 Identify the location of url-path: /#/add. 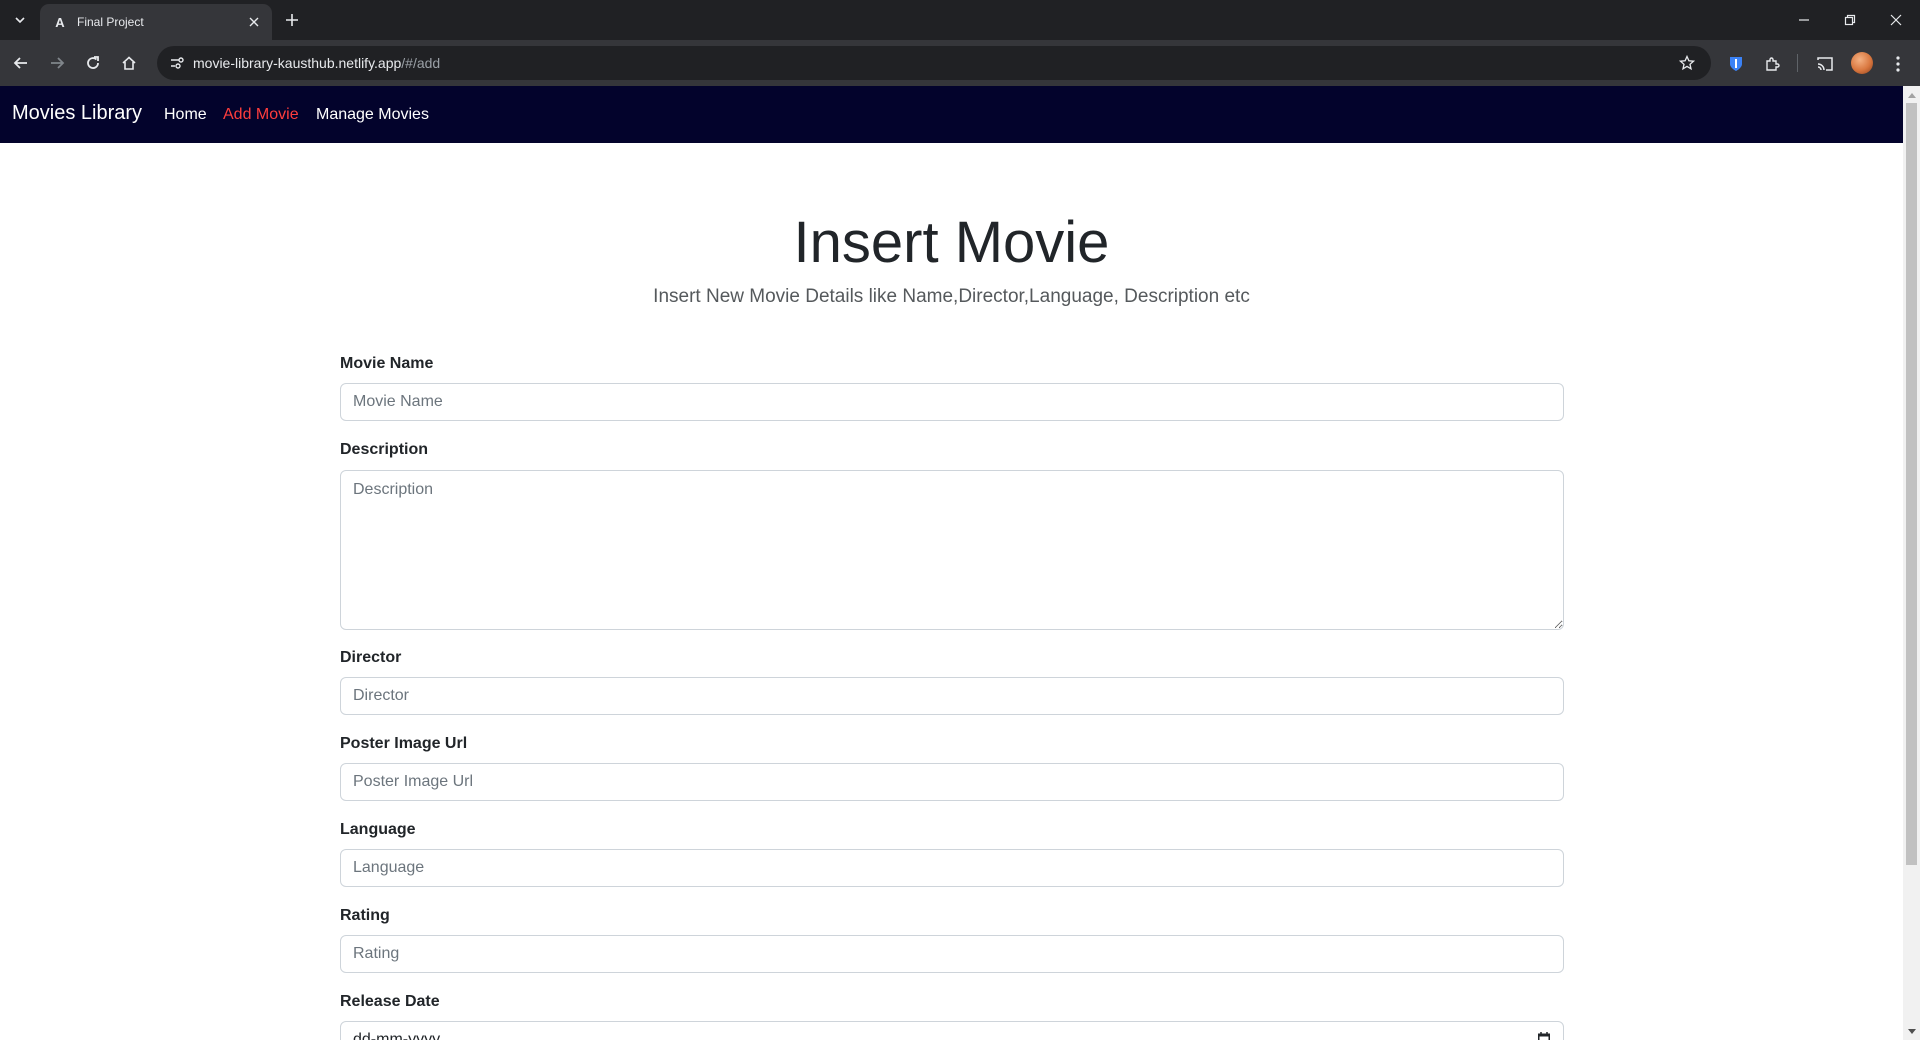
(421, 63).